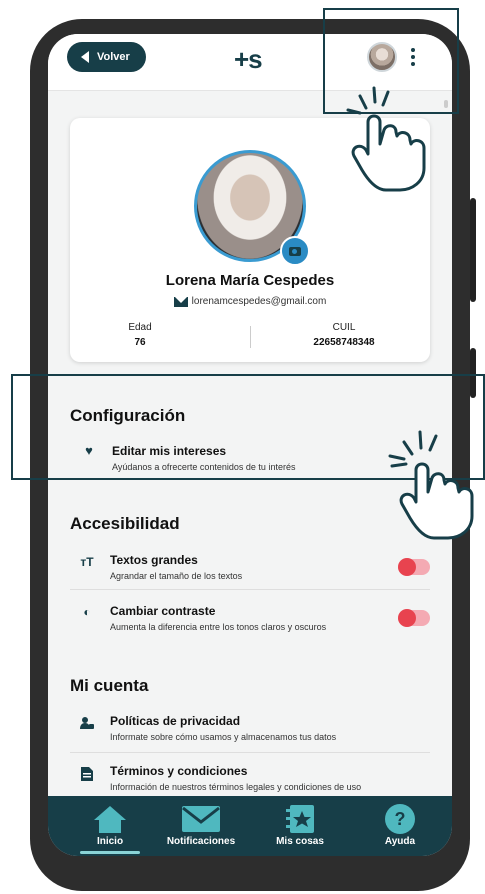 The width and height of the screenshot is (485, 894). What do you see at coordinates (473, 250) in the screenshot?
I see `phone-volume-button` at bounding box center [473, 250].